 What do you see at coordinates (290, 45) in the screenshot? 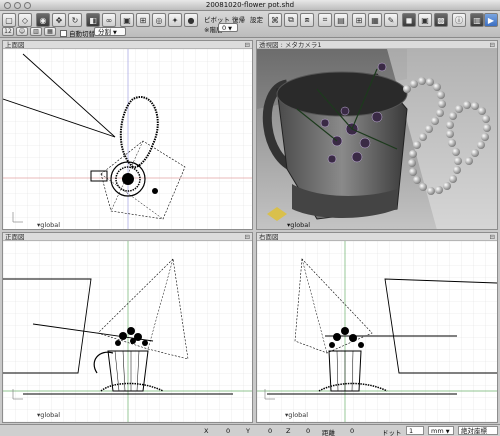
I see `pane-title: 透視図 : メタカメラ1` at bounding box center [290, 45].